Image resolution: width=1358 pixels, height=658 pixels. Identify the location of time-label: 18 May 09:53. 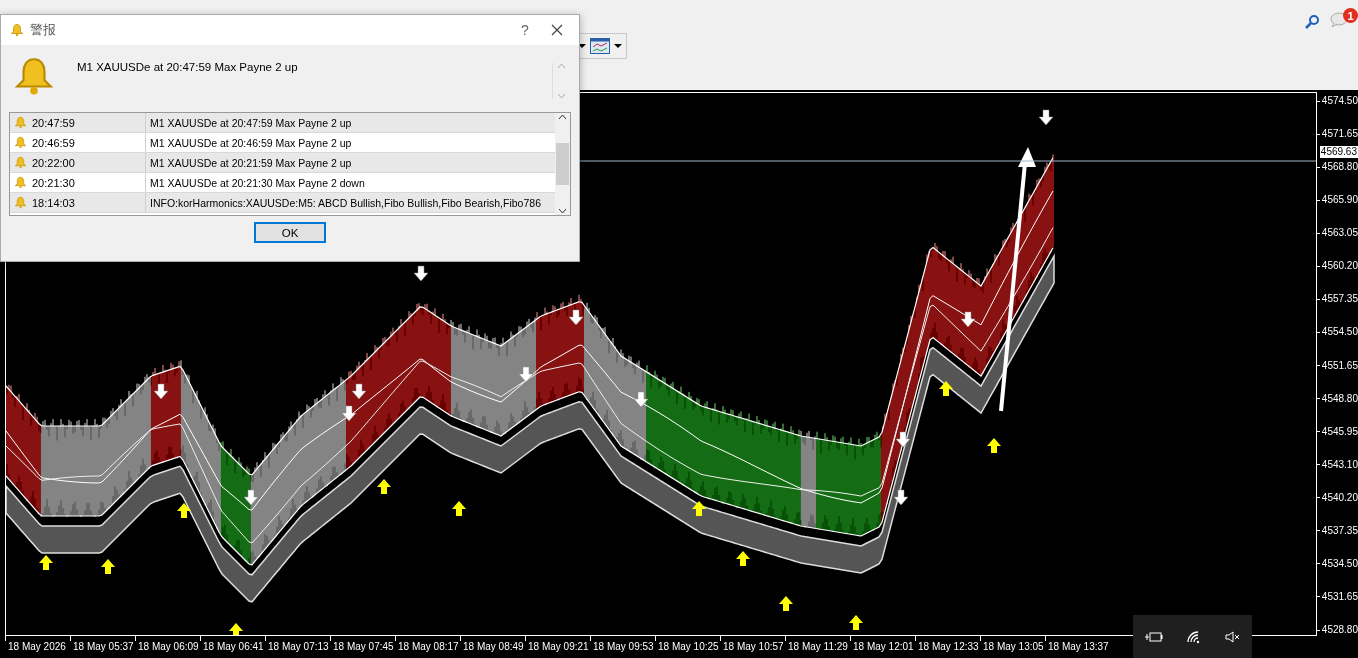
(623, 646).